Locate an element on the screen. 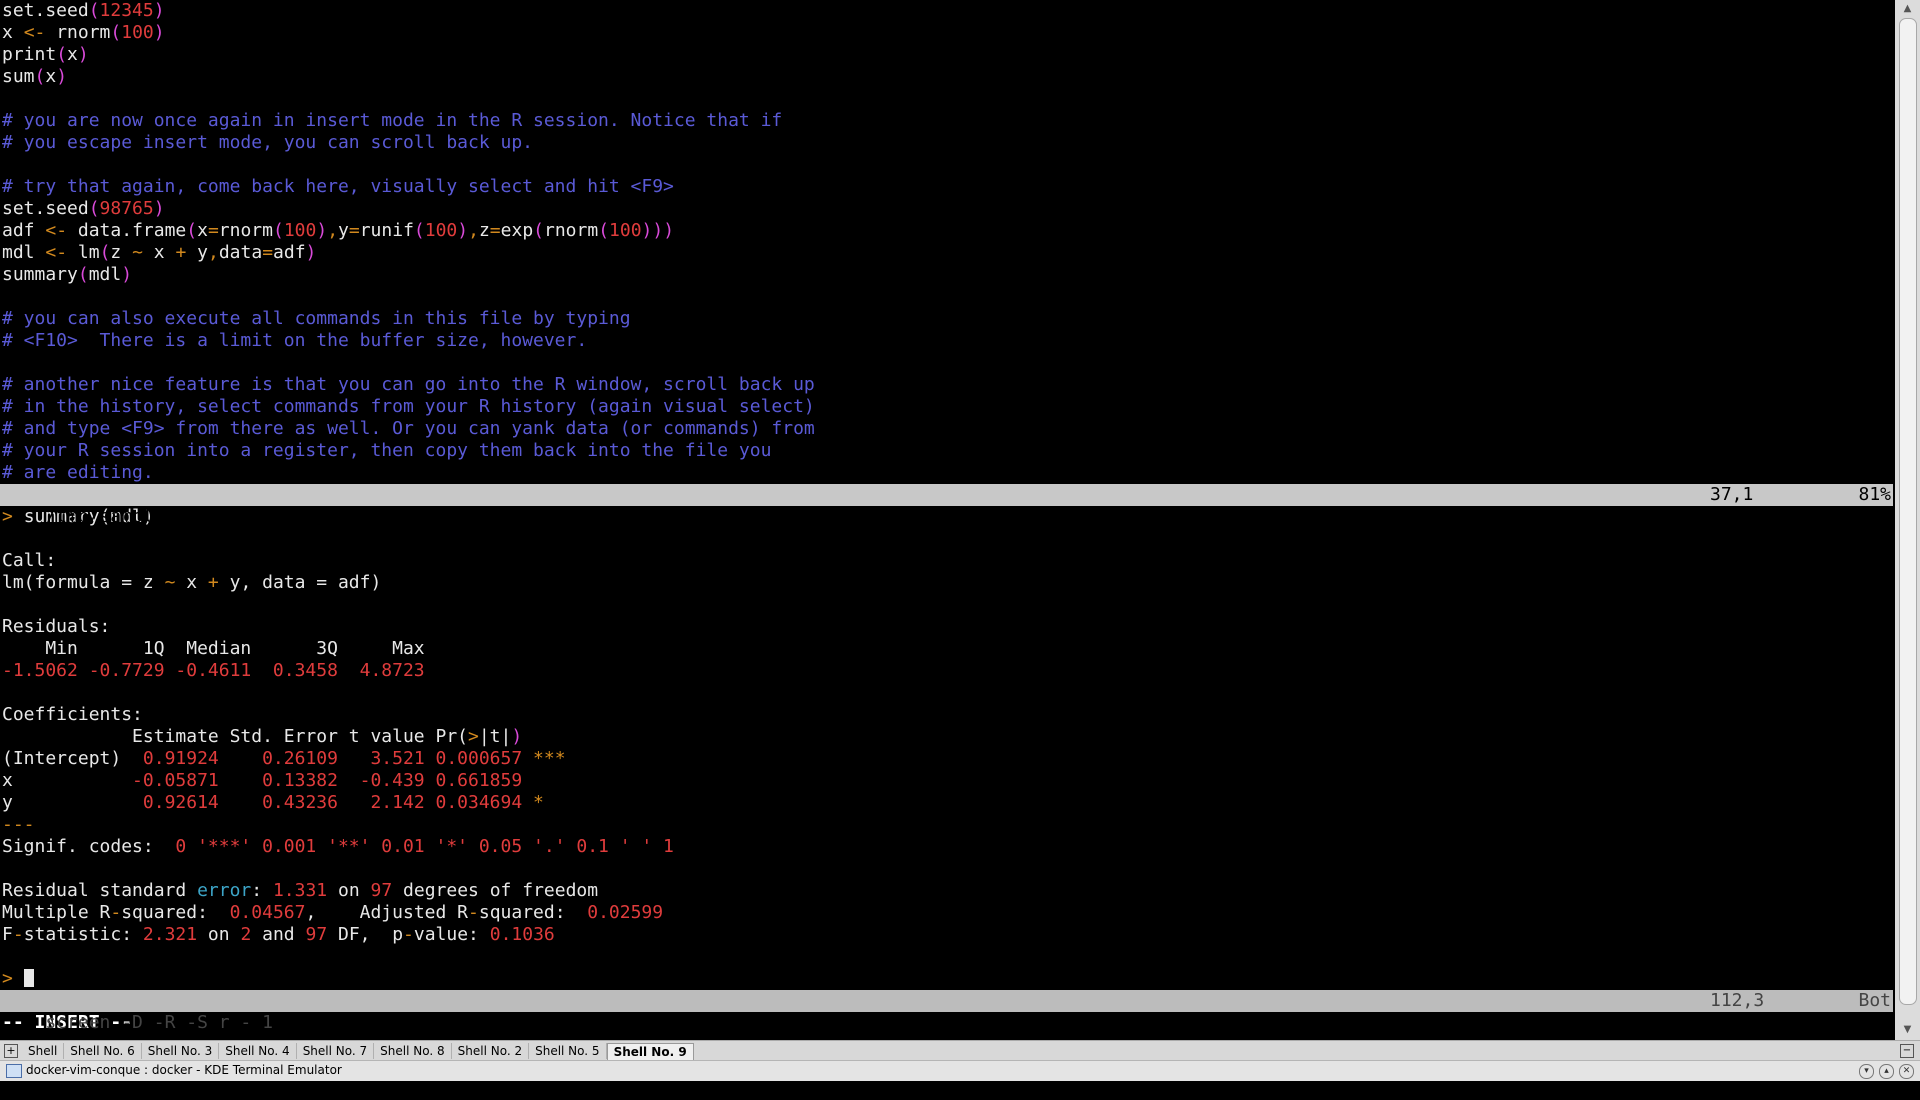  editor-line: x <- rnorm(100) is located at coordinates (946, 33).